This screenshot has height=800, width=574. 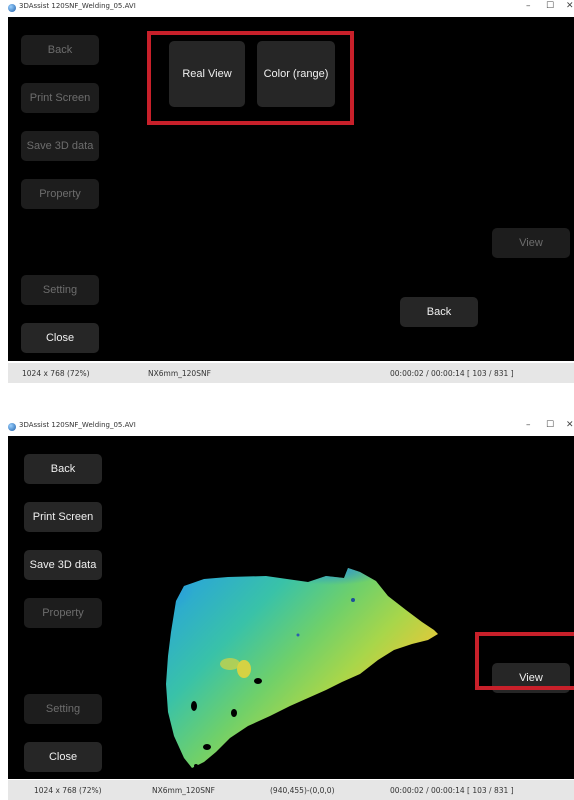 What do you see at coordinates (302, 790) in the screenshot?
I see `status-coordinates: (940,455)-(0,0,0)` at bounding box center [302, 790].